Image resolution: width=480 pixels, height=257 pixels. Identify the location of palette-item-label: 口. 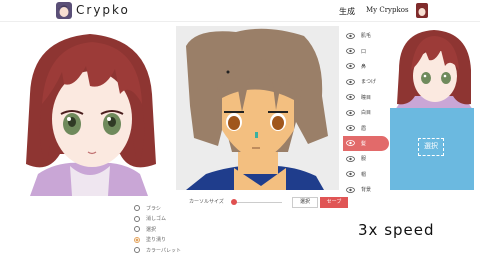
(364, 51).